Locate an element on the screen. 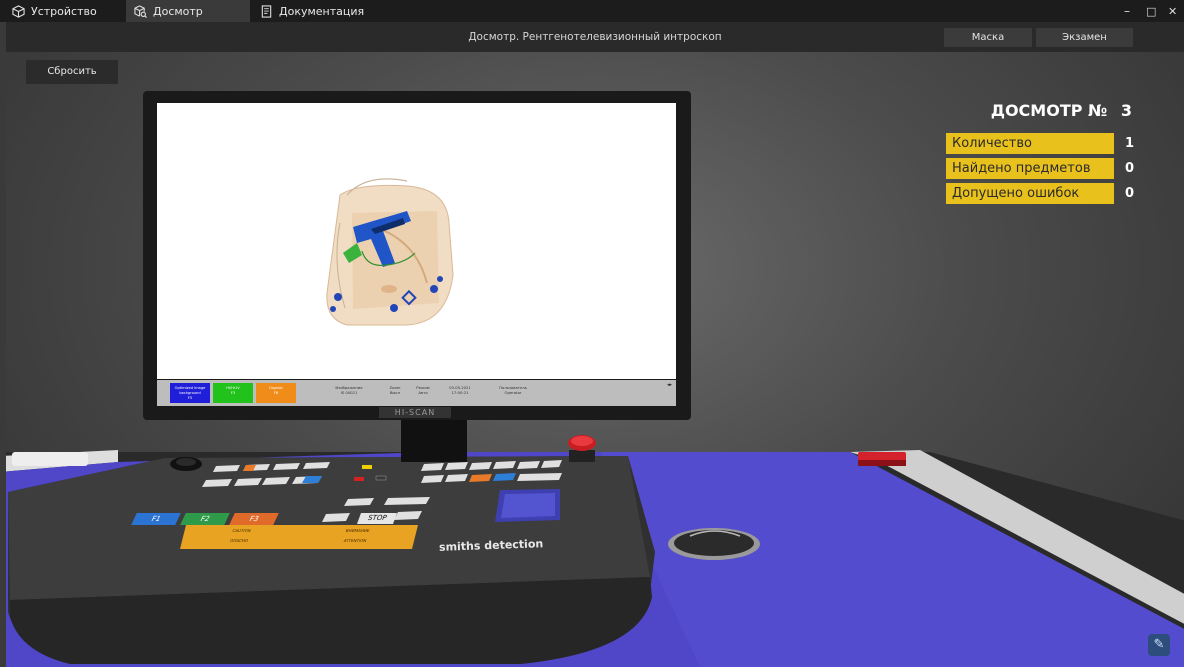 This screenshot has width=1184, height=667. counter-items-total: Количество предметов 1 is located at coordinates (1040, 152).